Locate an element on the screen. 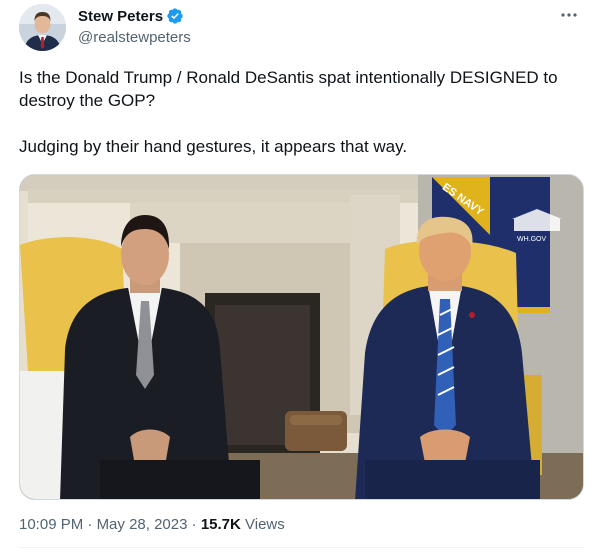 Image resolution: width=598 pixels, height=554 pixels. author-info: Stew Peters @realstewpeters is located at coordinates (134, 26).